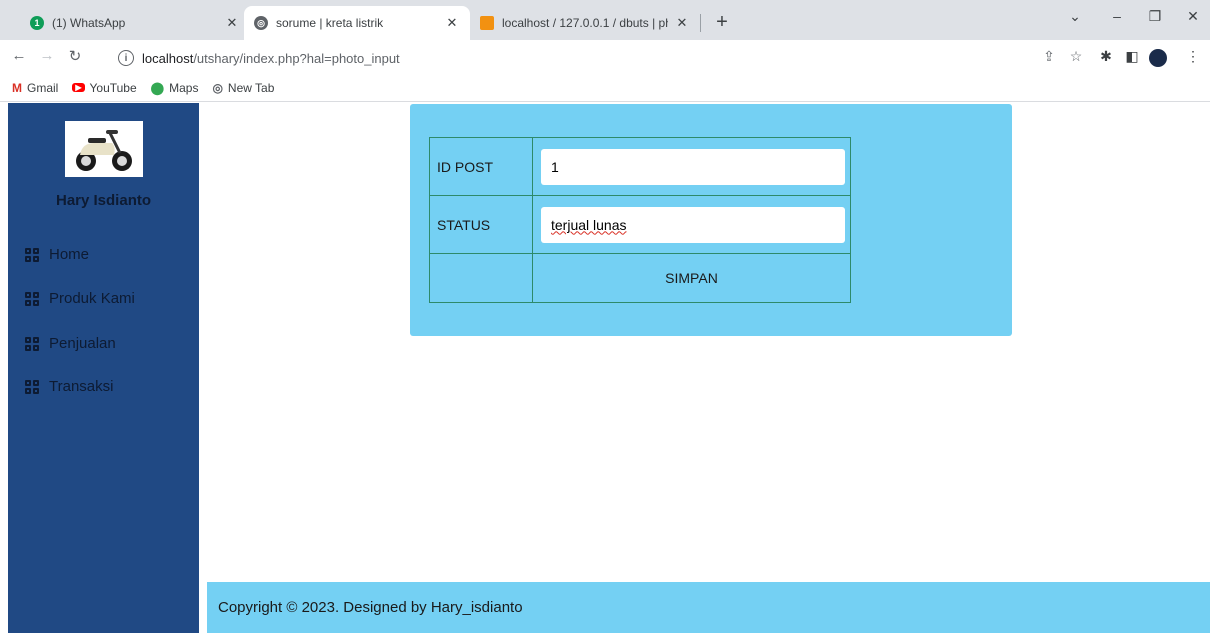 This screenshot has width=1210, height=633. Describe the element at coordinates (17, 87) in the screenshot. I see `gmail-icon: M` at that location.